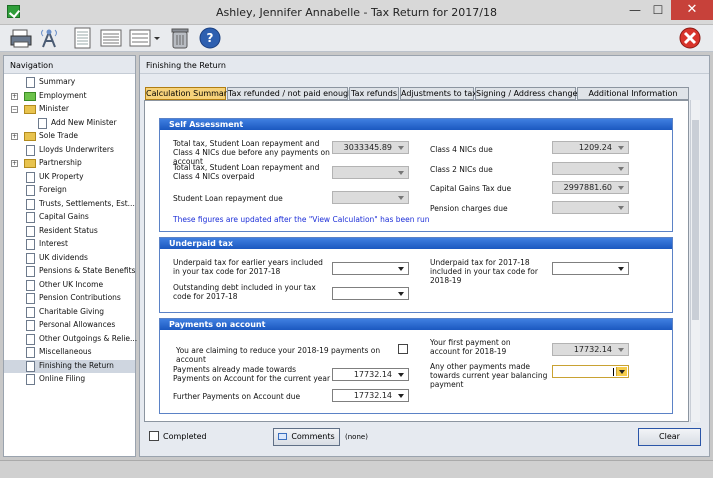  What do you see at coordinates (30, 163) in the screenshot?
I see `folder-icon` at bounding box center [30, 163].